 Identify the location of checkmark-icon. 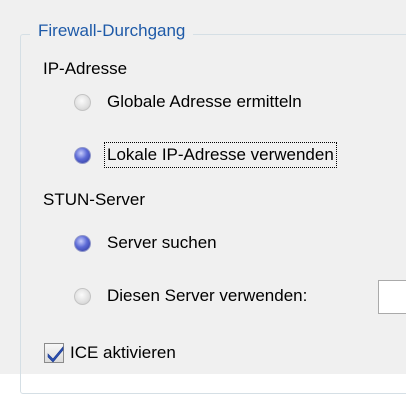
(55, 354).